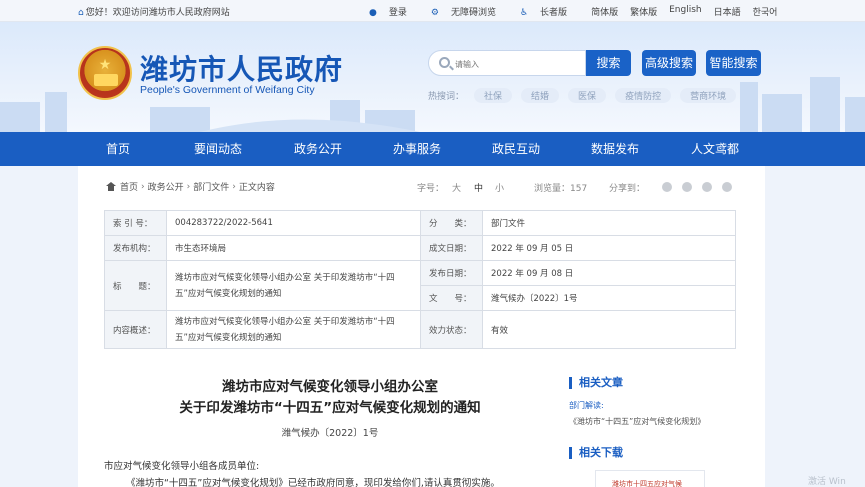 The width and height of the screenshot is (865, 487). What do you see at coordinates (135, 329) in the screenshot?
I see `summary-label: 内容概述：` at bounding box center [135, 329].